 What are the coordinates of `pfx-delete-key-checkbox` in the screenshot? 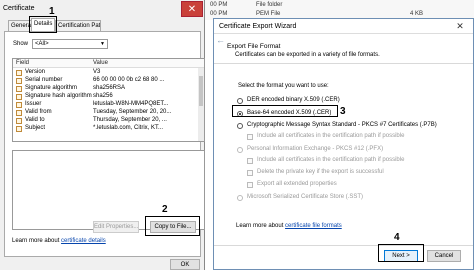 It's located at (250, 173).